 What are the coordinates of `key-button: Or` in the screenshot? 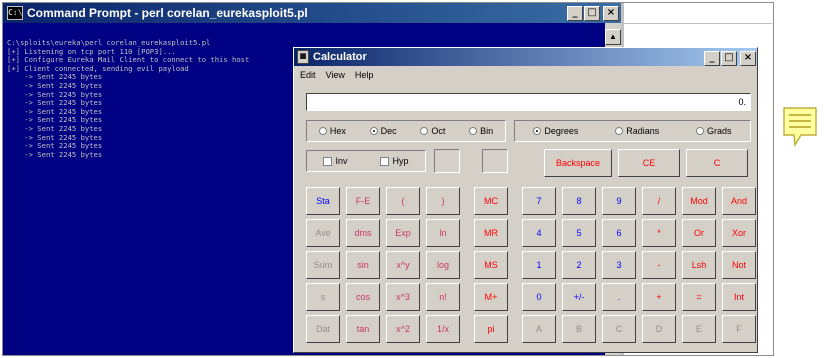 It's located at (699, 233).